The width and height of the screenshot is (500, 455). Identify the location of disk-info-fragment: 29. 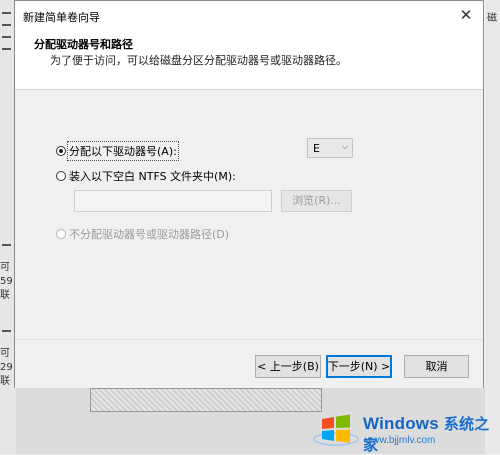
(6, 367).